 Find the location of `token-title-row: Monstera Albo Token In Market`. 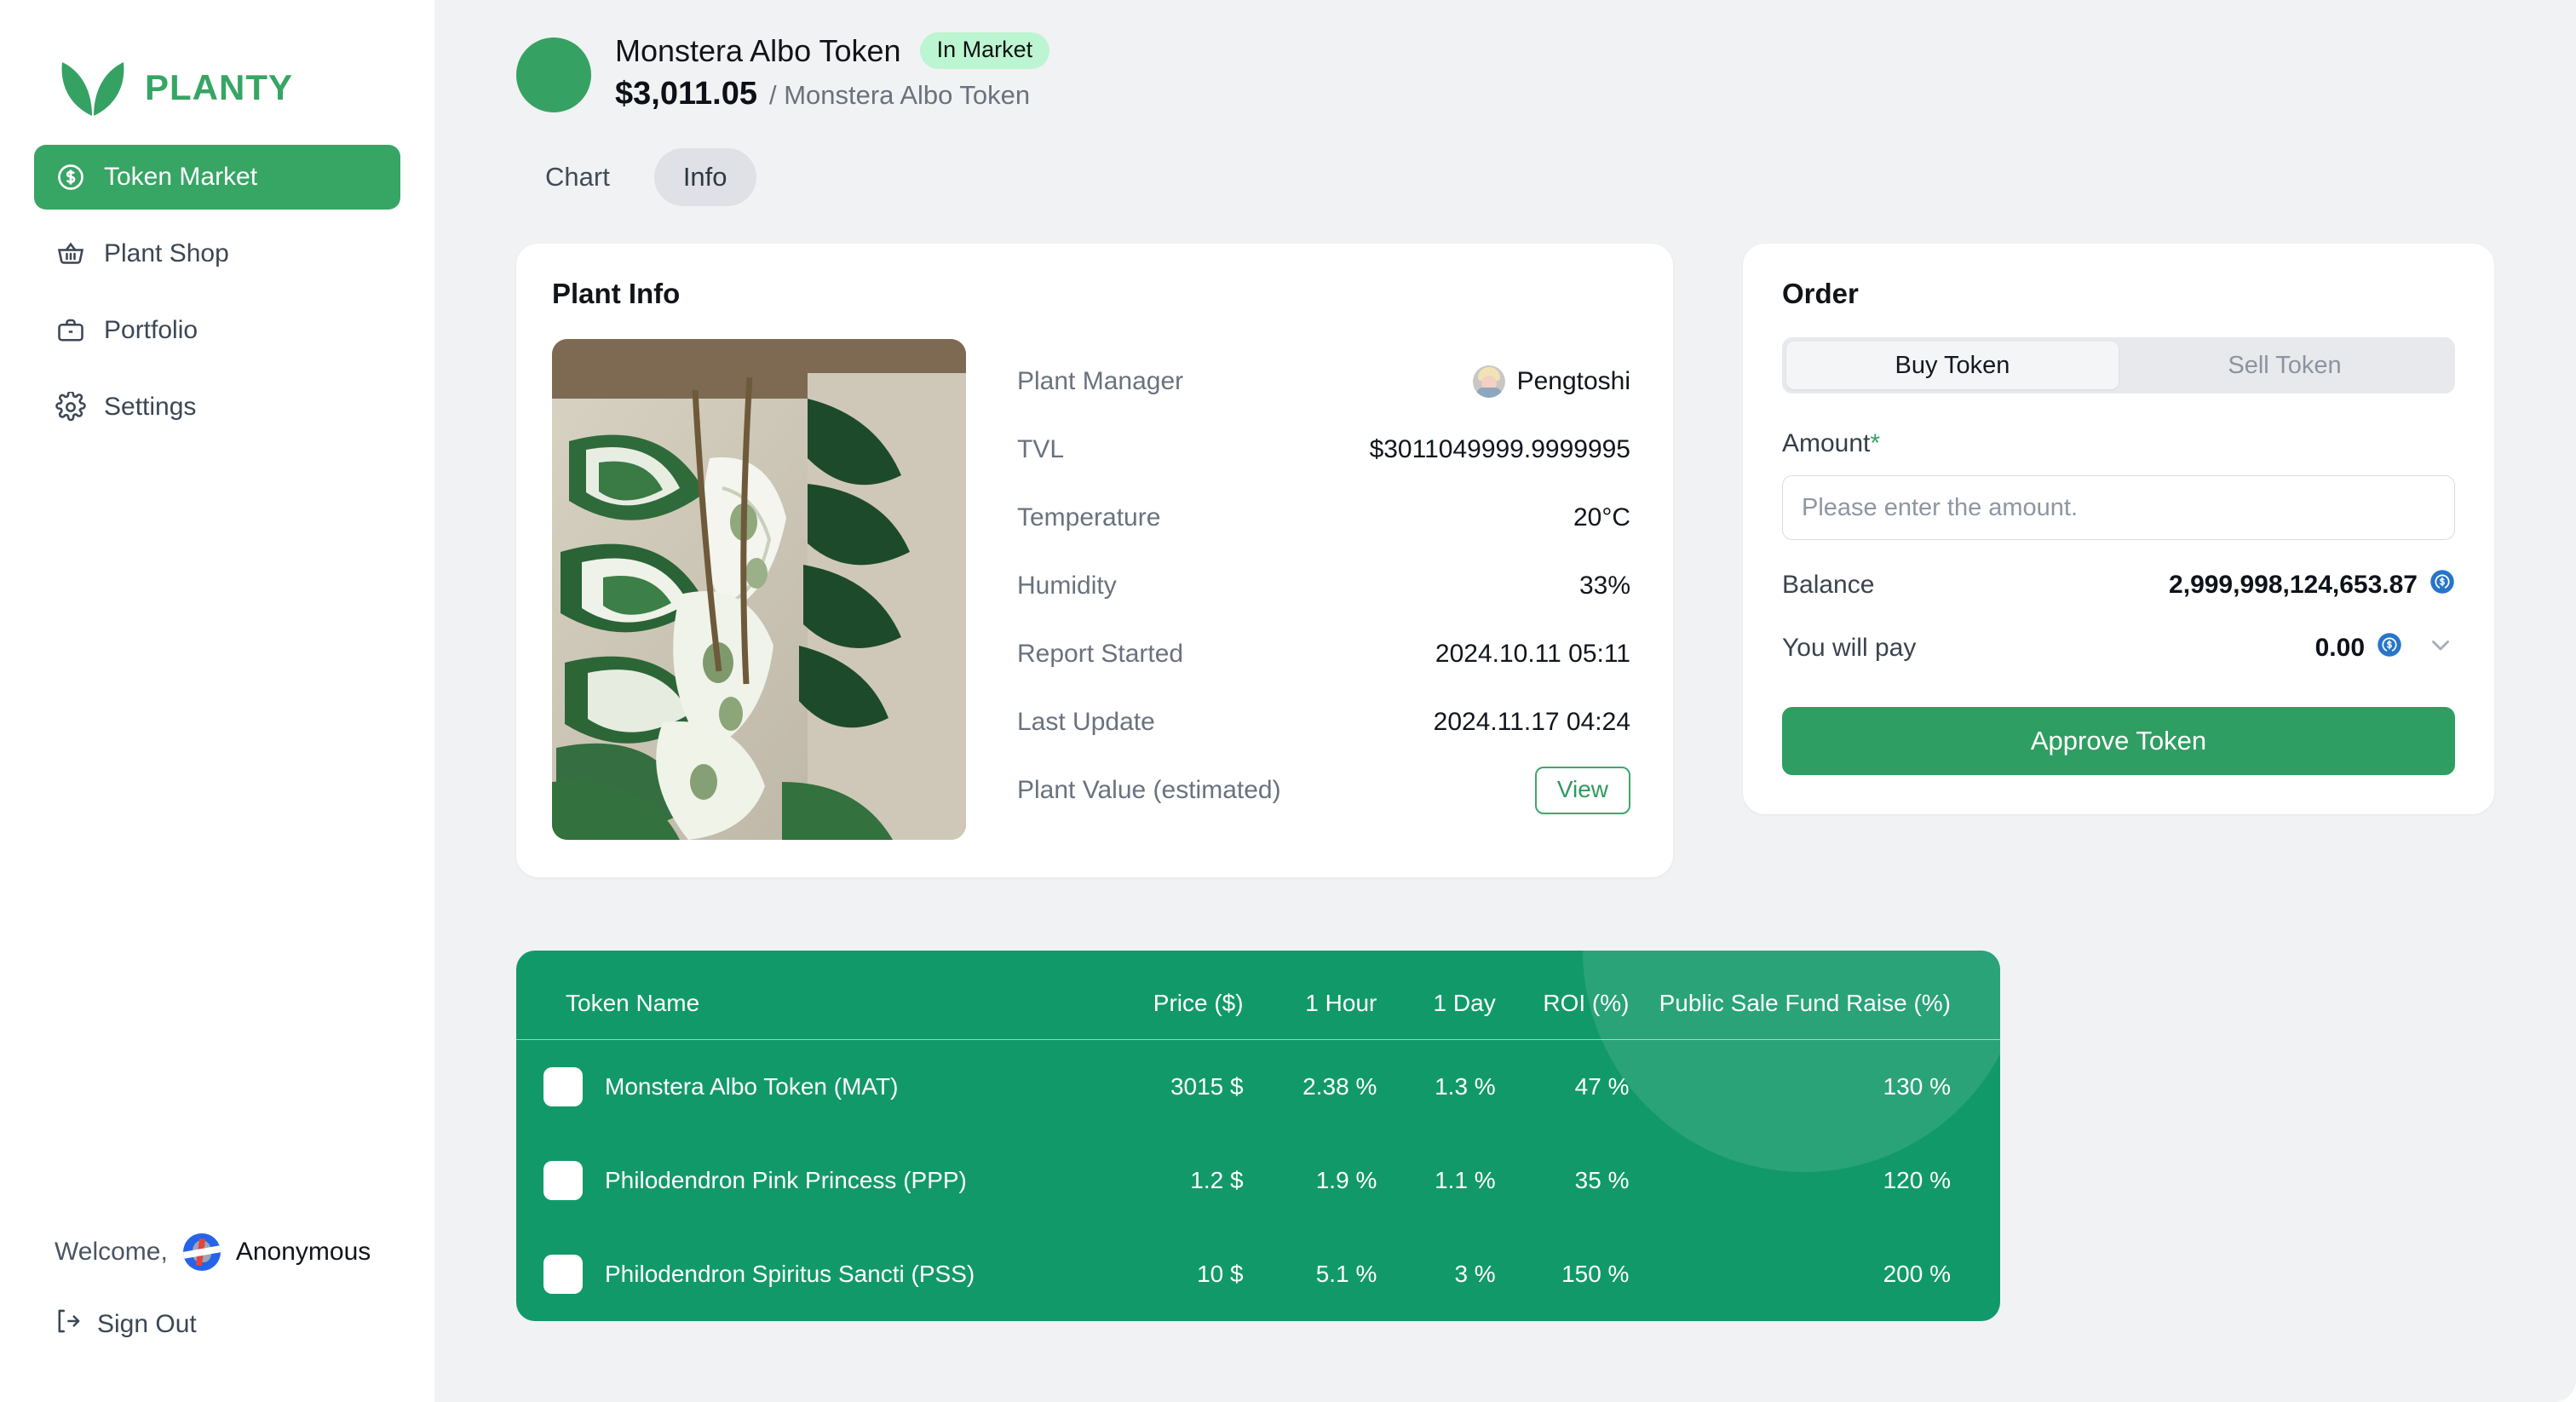

token-title-row: Monstera Albo Token In Market is located at coordinates (833, 50).